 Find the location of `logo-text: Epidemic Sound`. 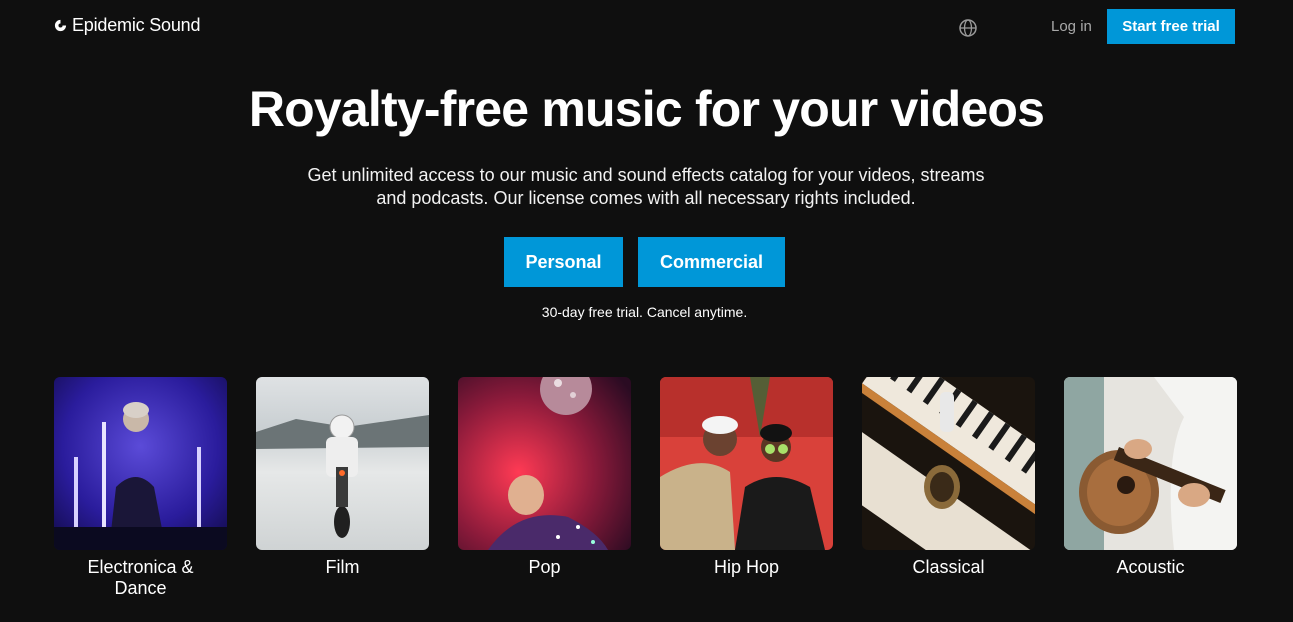

logo-text: Epidemic Sound is located at coordinates (136, 25).